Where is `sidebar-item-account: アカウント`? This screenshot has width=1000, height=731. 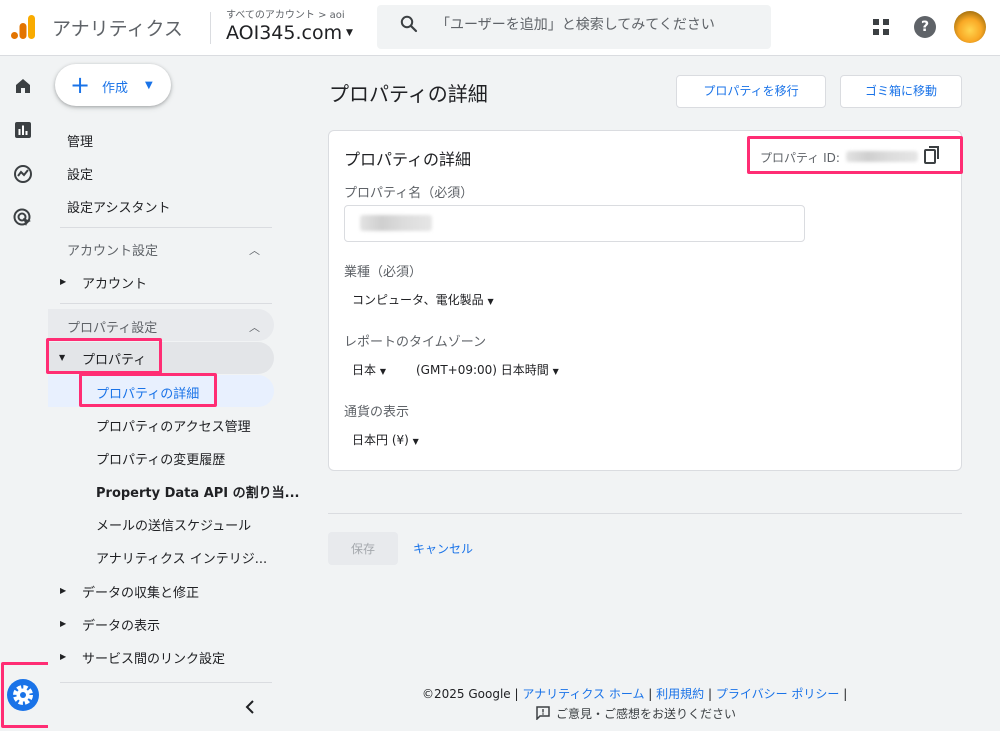 sidebar-item-account: アカウント is located at coordinates (114, 282).